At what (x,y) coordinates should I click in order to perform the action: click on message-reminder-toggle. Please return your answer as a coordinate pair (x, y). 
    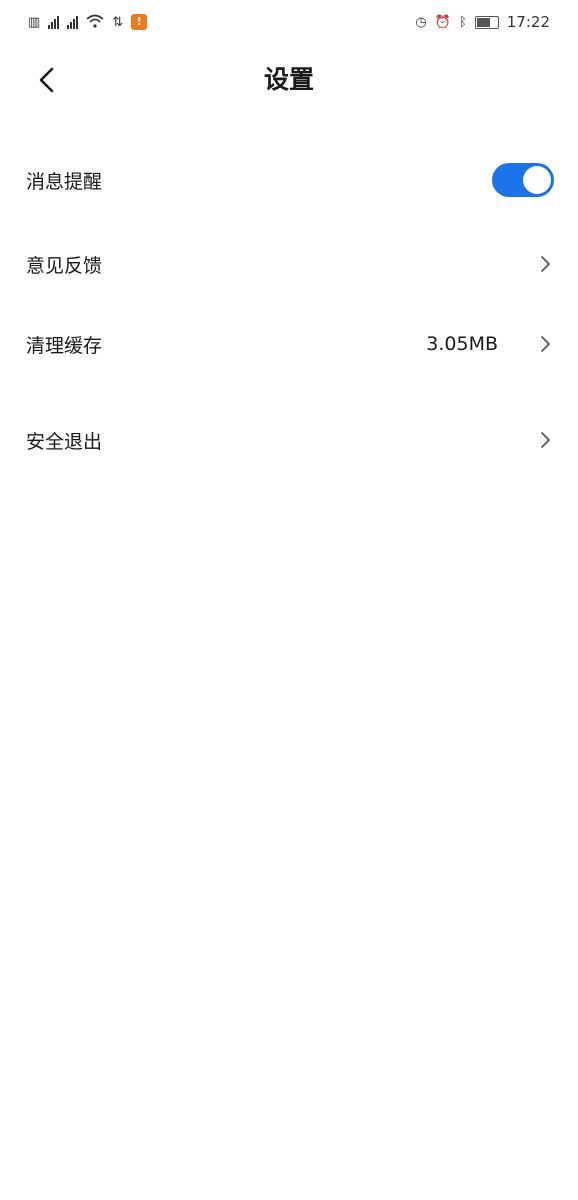
    Looking at the image, I should click on (523, 180).